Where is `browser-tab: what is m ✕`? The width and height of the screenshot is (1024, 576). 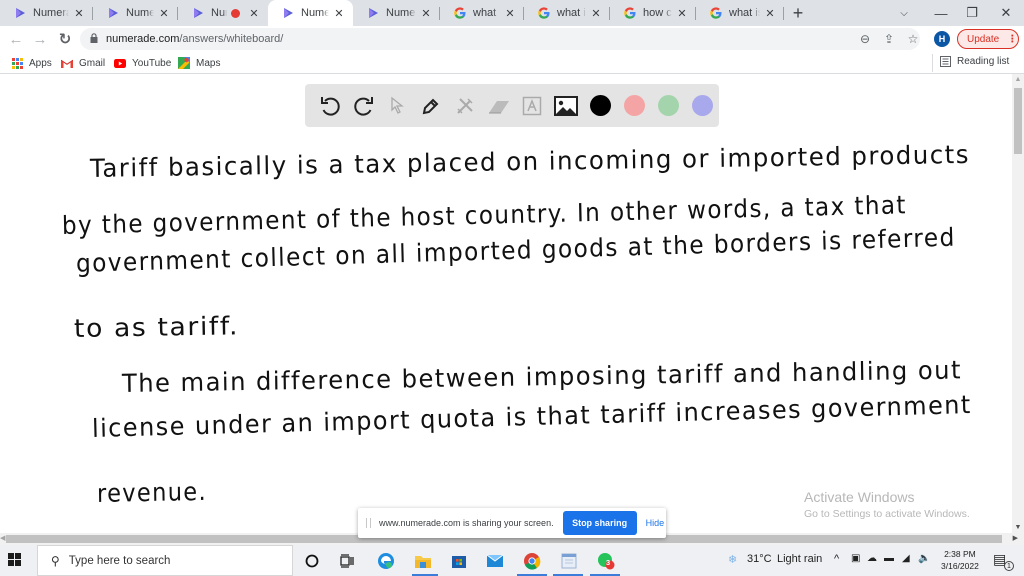
browser-tab: what is m ✕ is located at coordinates (567, 13).